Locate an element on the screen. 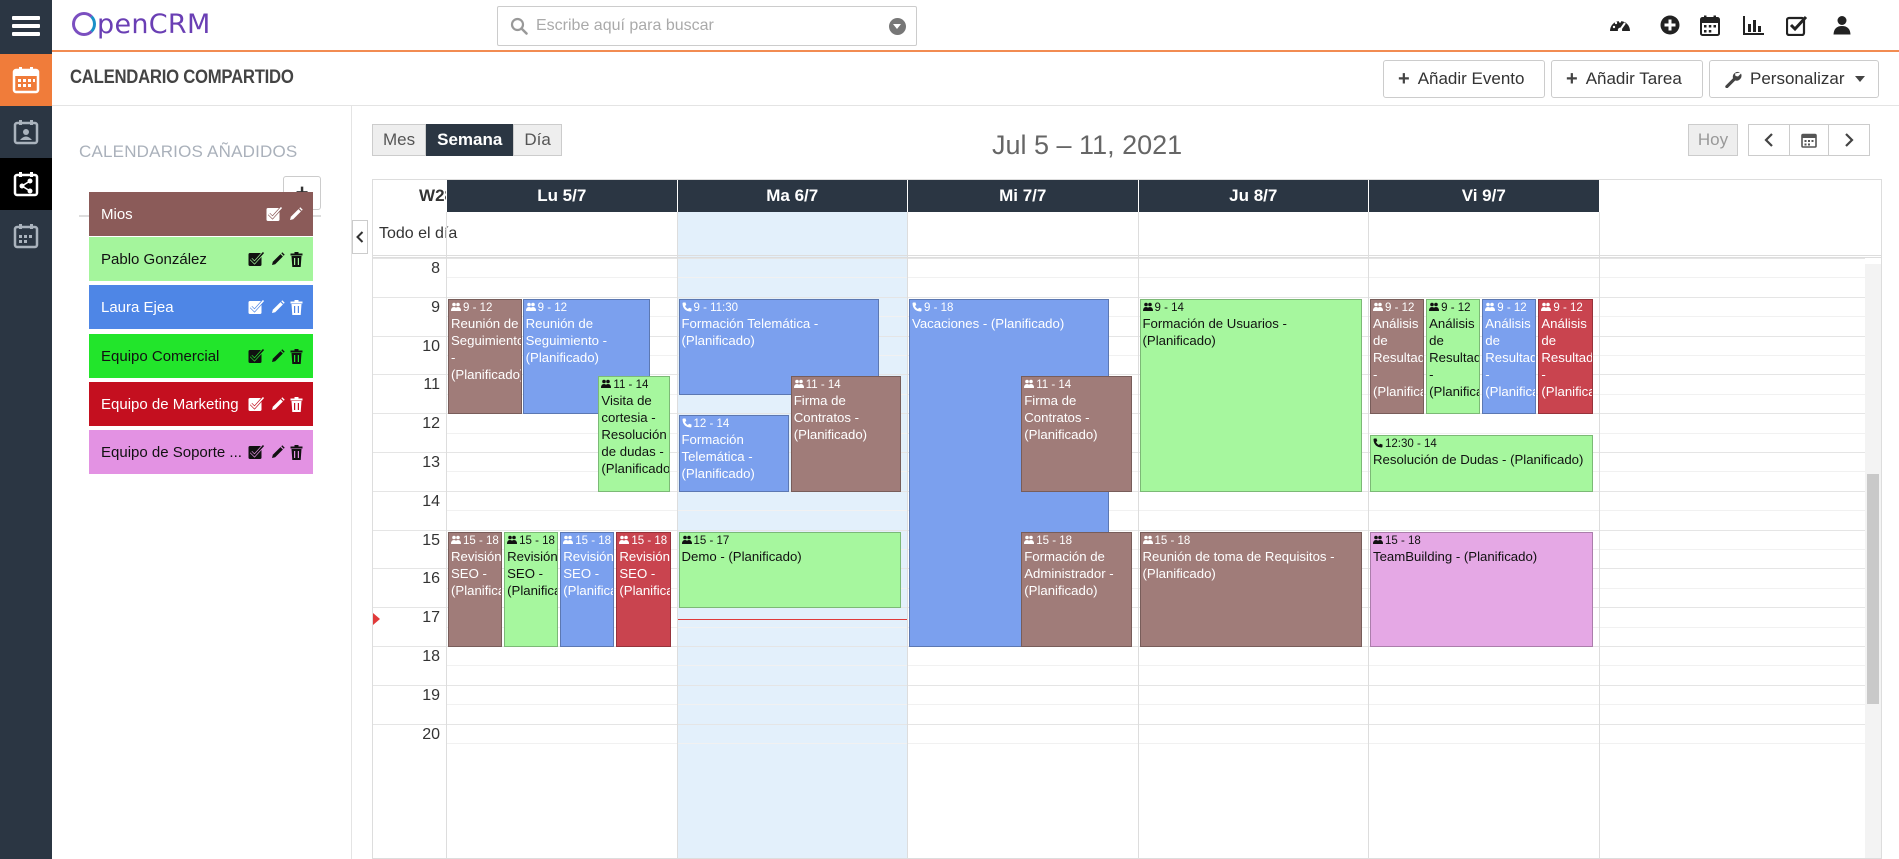  add-task-button: + Añadir Tarea is located at coordinates (1627, 79).